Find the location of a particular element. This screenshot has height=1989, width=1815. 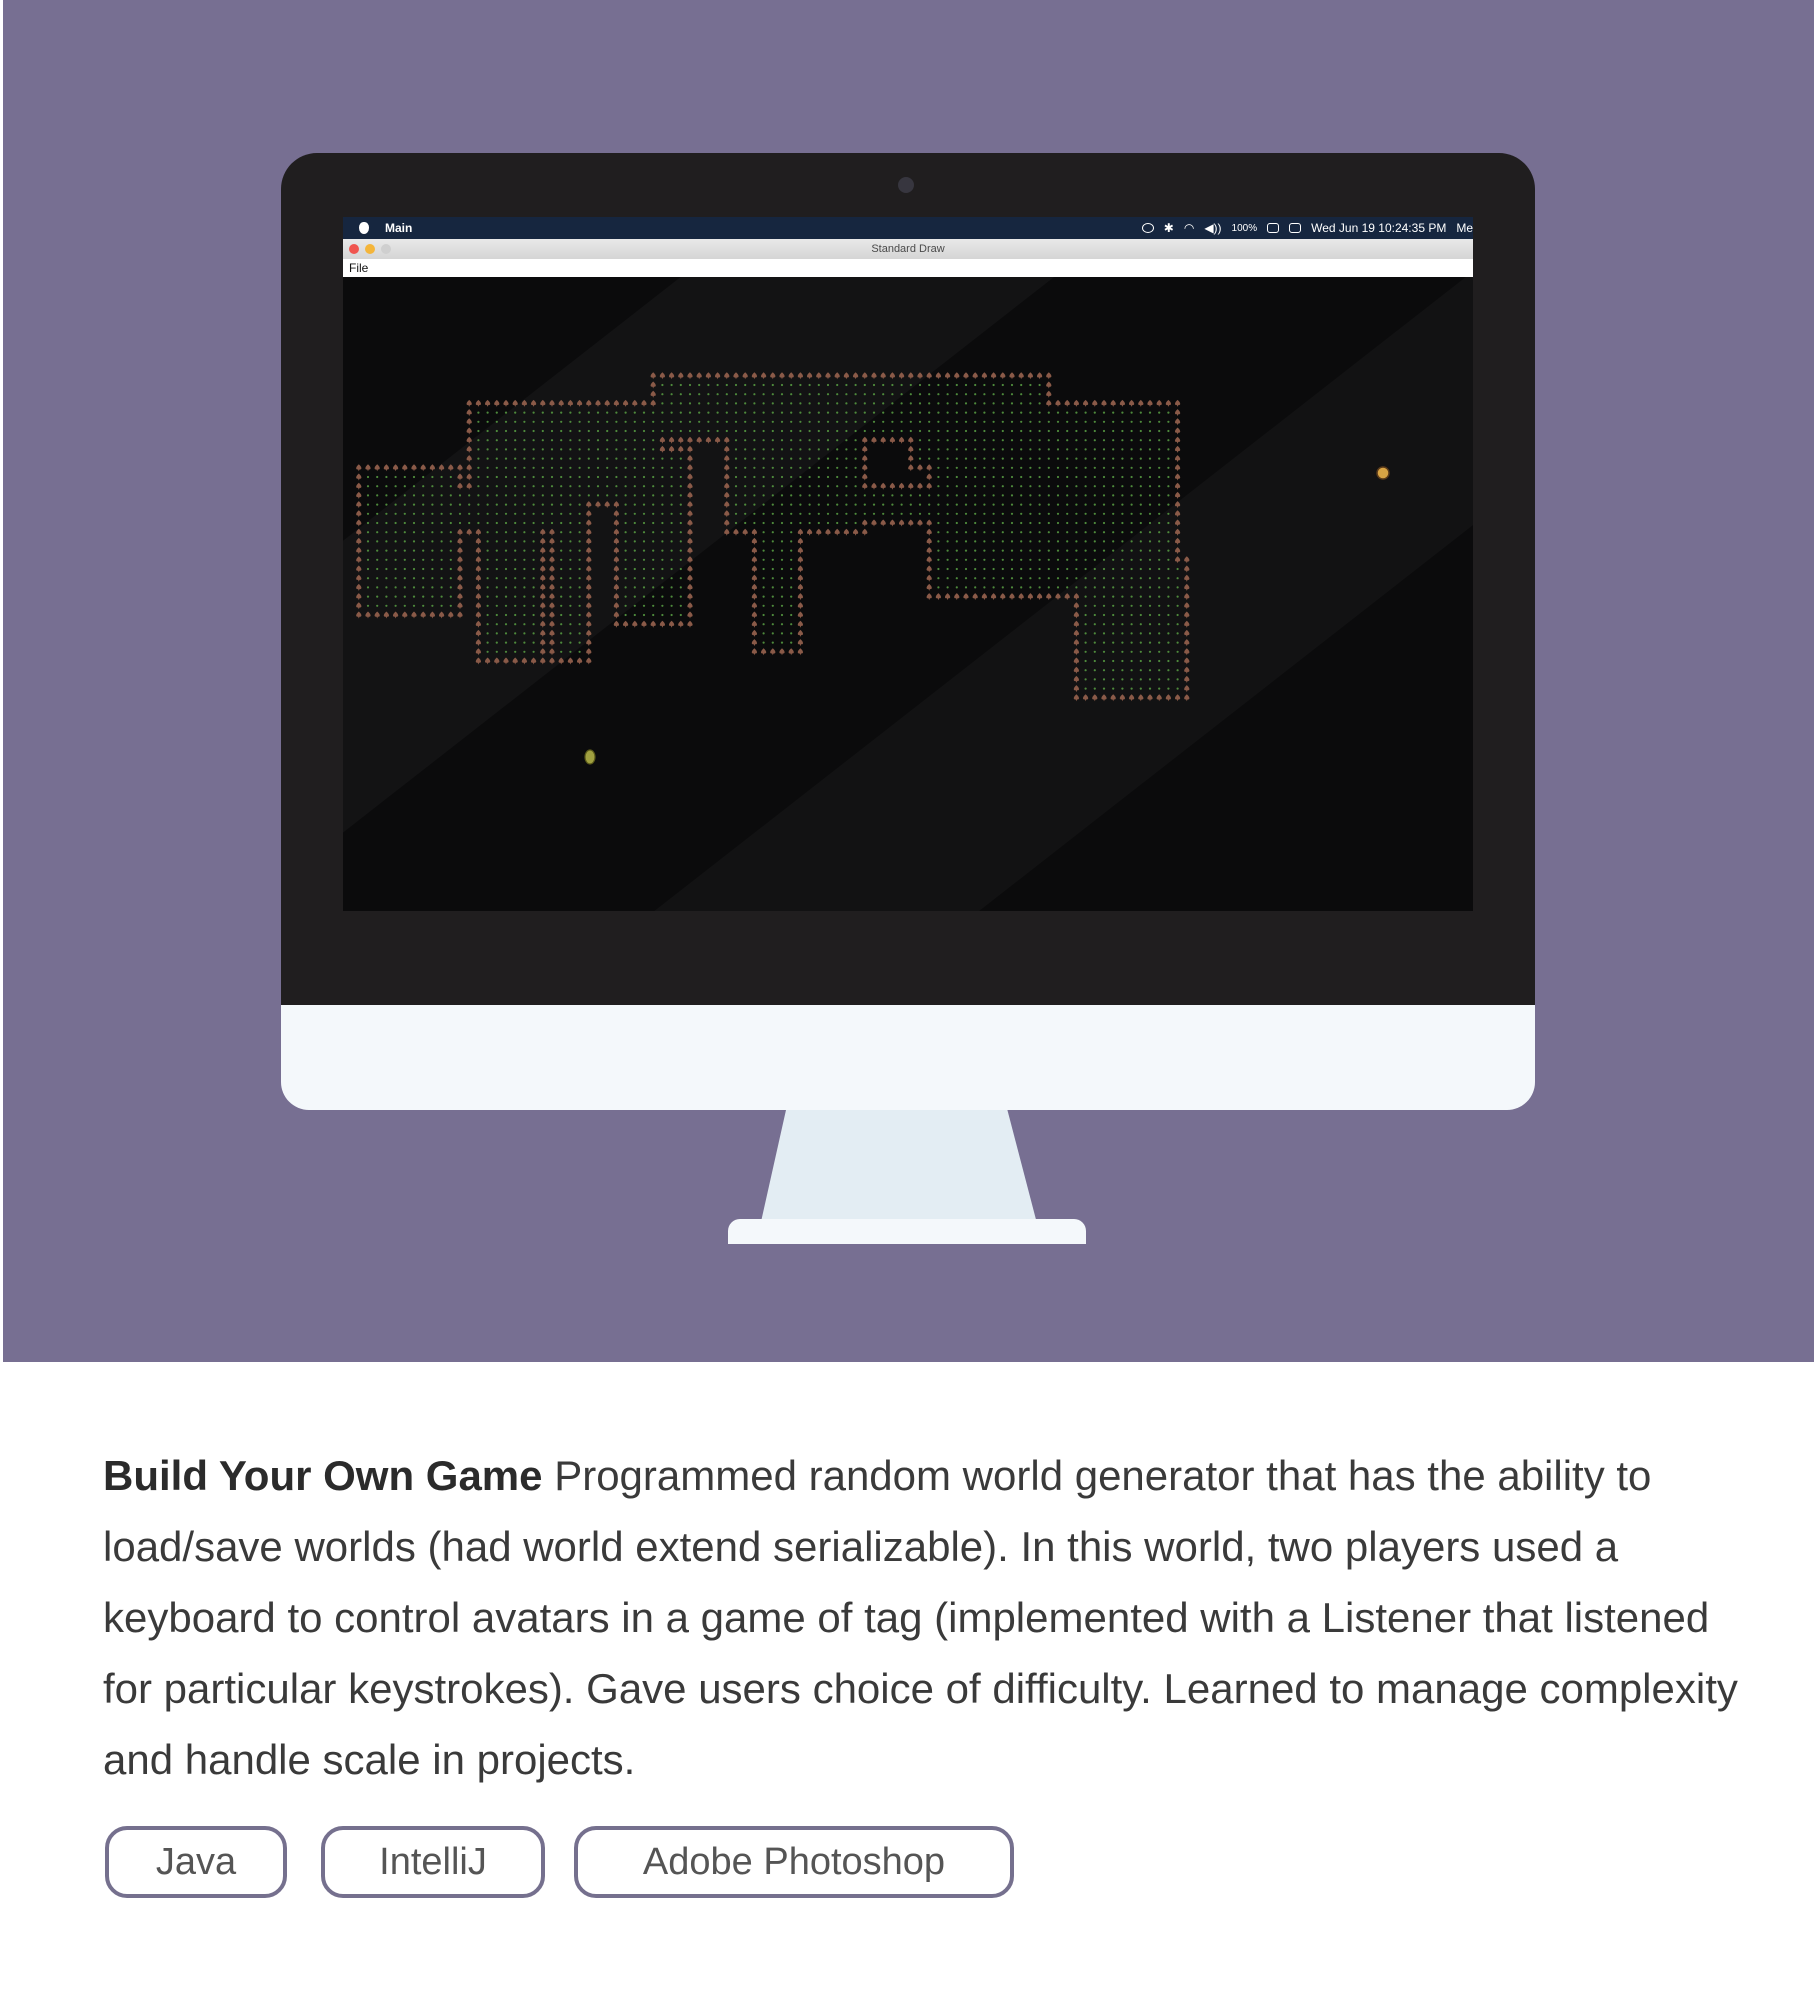

volume-icon: ◀)) is located at coordinates (1212, 228).